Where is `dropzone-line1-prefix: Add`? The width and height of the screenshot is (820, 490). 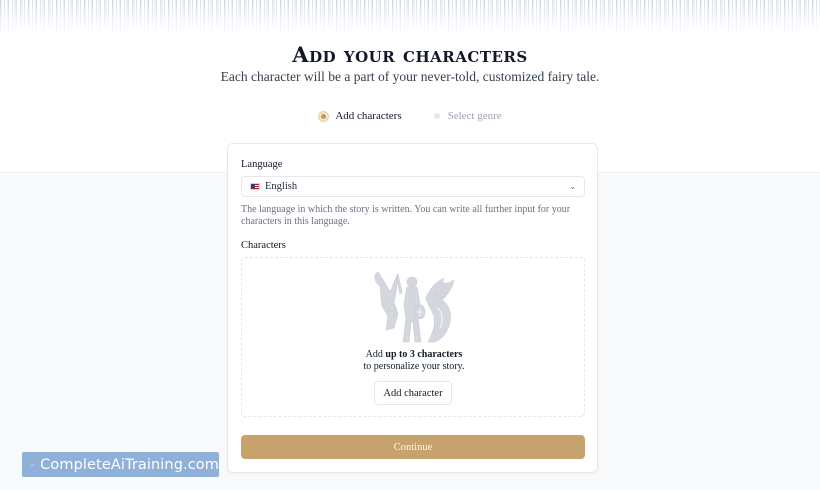 dropzone-line1-prefix: Add is located at coordinates (375, 354).